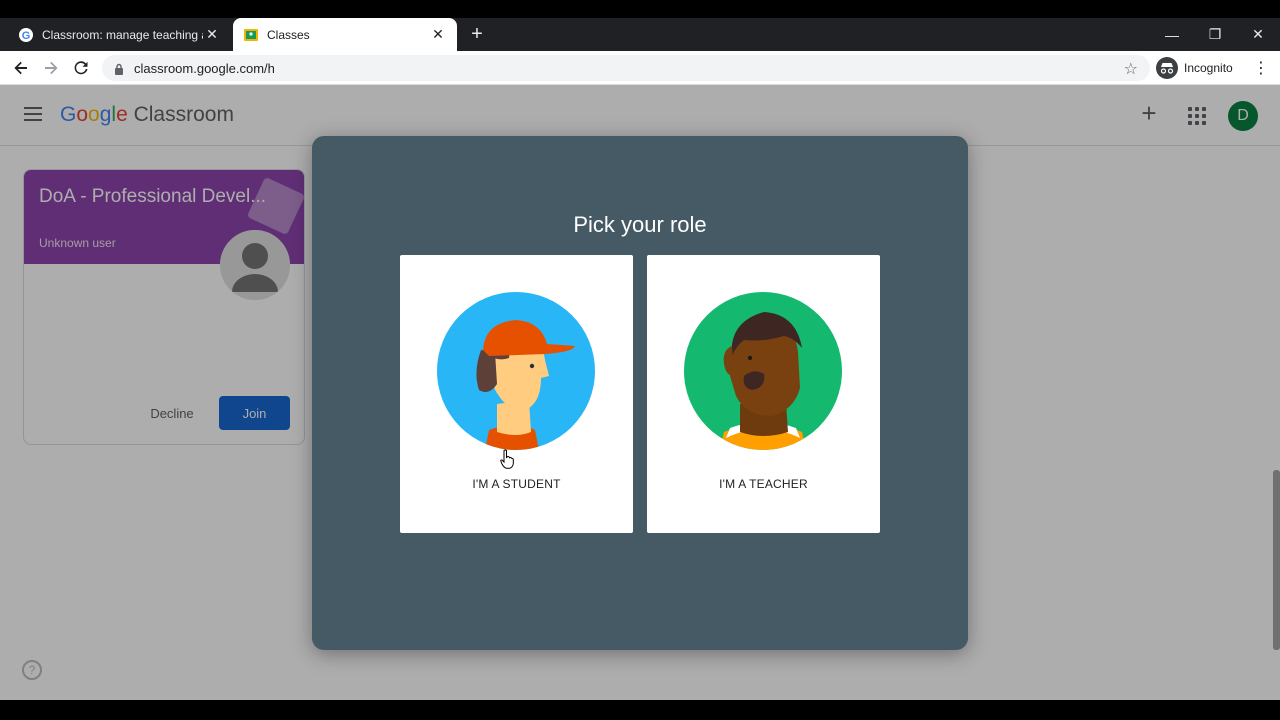  What do you see at coordinates (345, 34) in the screenshot?
I see `tab-classes: Classes ✕` at bounding box center [345, 34].